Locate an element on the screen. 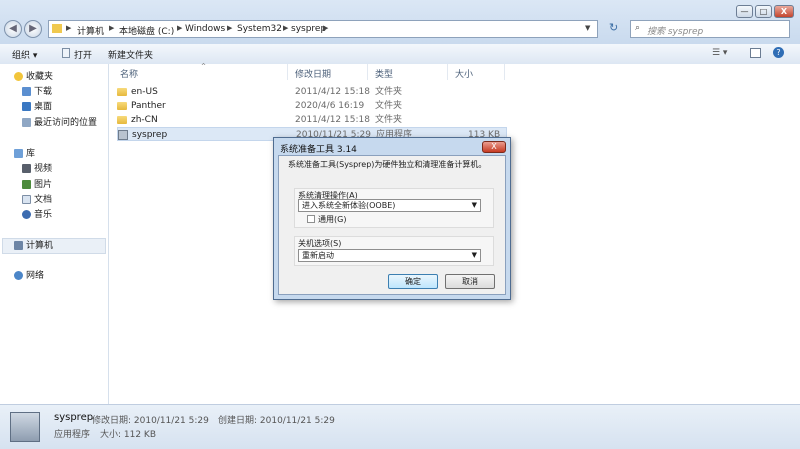  computer-icon is located at coordinates (18, 245).